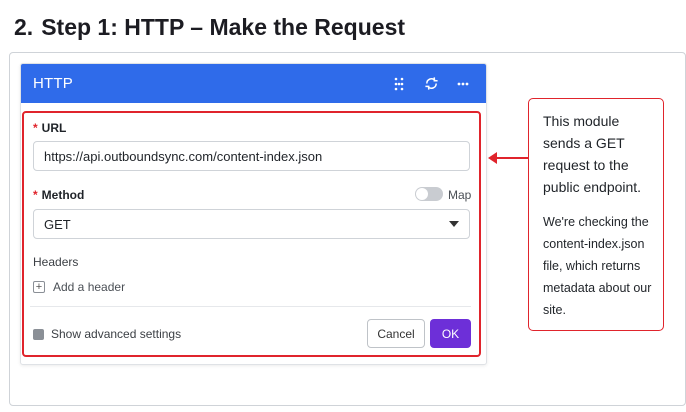  What do you see at coordinates (454, 224) in the screenshot?
I see `caret-down-icon` at bounding box center [454, 224].